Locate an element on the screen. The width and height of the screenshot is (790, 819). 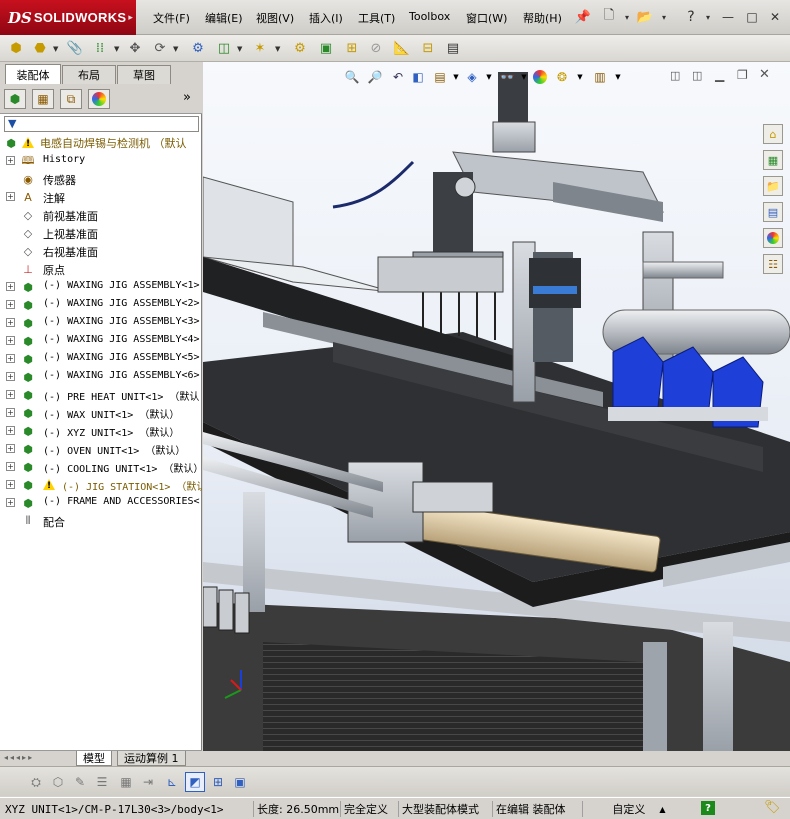
smart-fastener-icon: ⚙ is located at coordinates (198, 48).